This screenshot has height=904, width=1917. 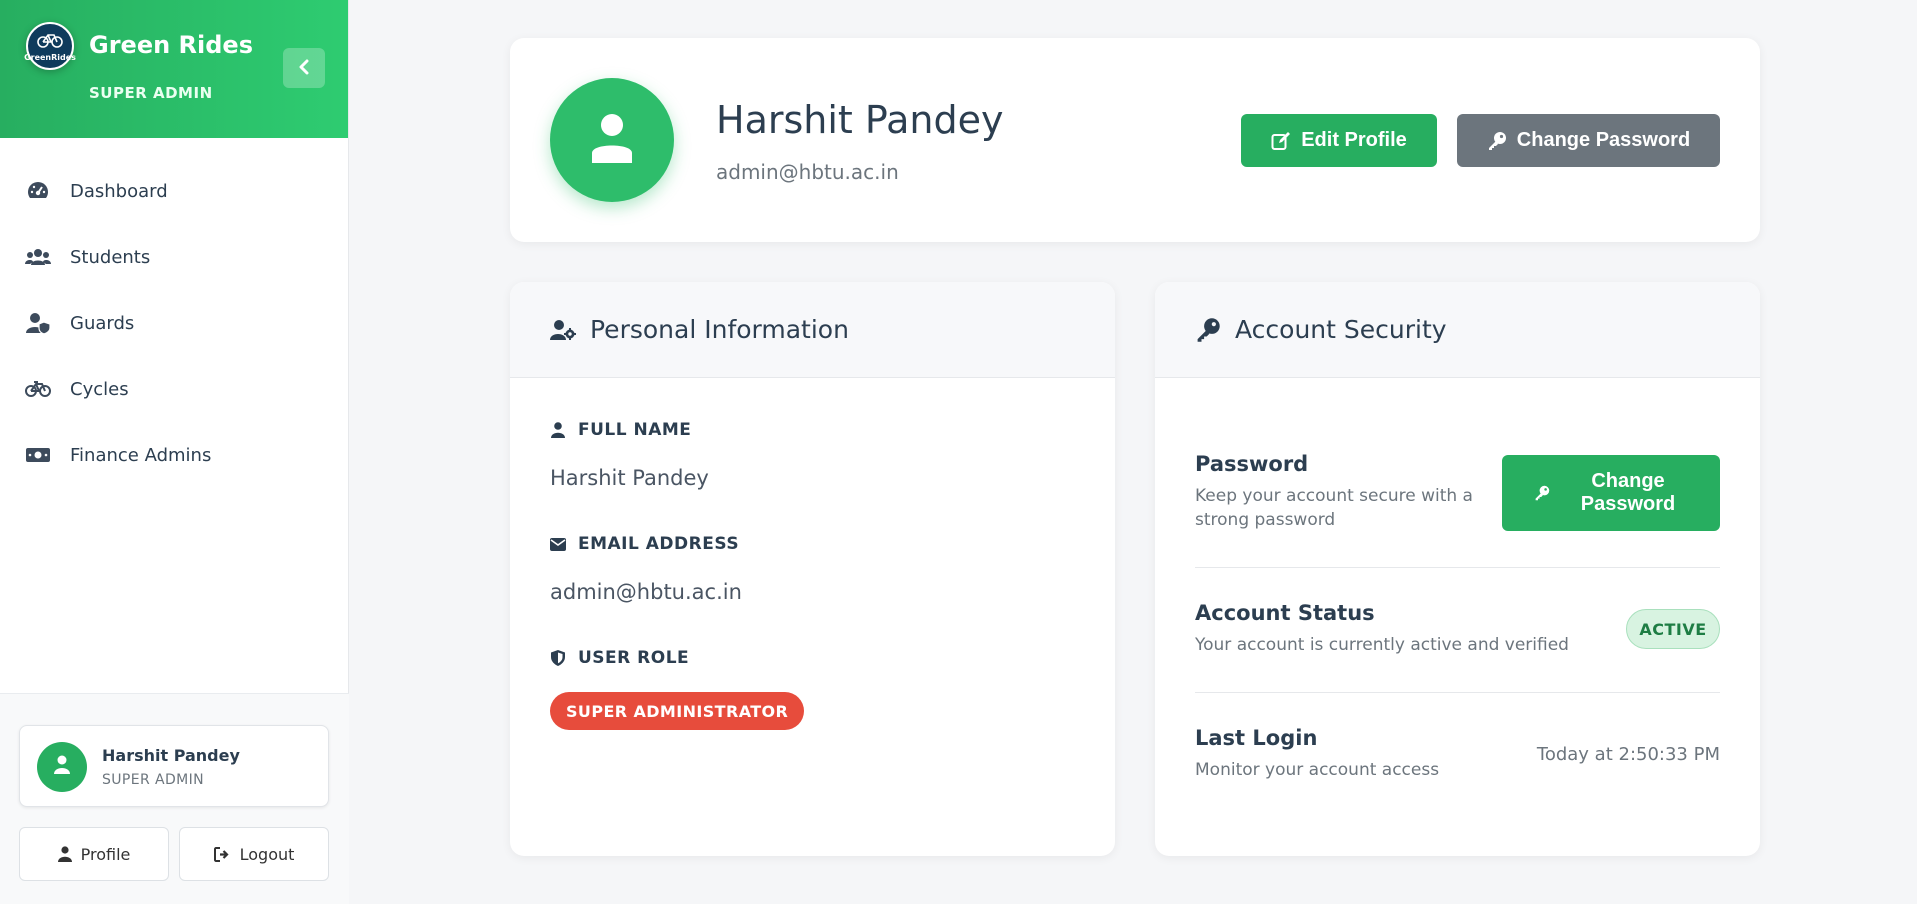 I want to click on change-password-button: Change Password, so click(x=1588, y=140).